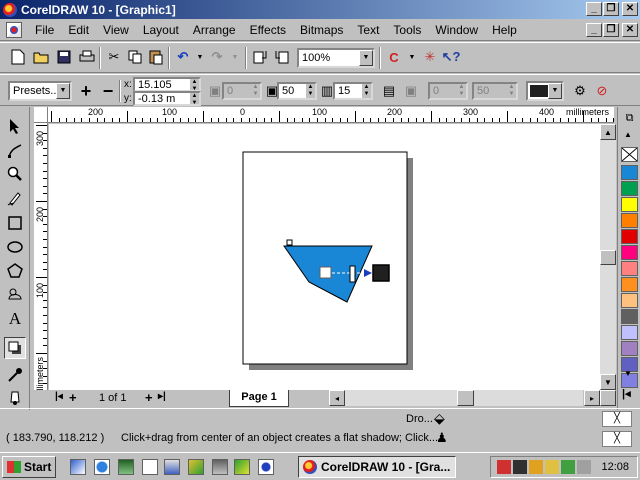  What do you see at coordinates (368, 30) in the screenshot?
I see `menu-text: Text` at bounding box center [368, 30].